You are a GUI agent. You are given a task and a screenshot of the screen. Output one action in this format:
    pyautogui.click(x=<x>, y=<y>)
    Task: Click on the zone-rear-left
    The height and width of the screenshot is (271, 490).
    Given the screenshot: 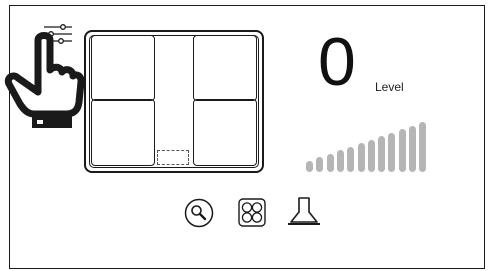 What is the action you would take?
    pyautogui.click(x=123, y=132)
    